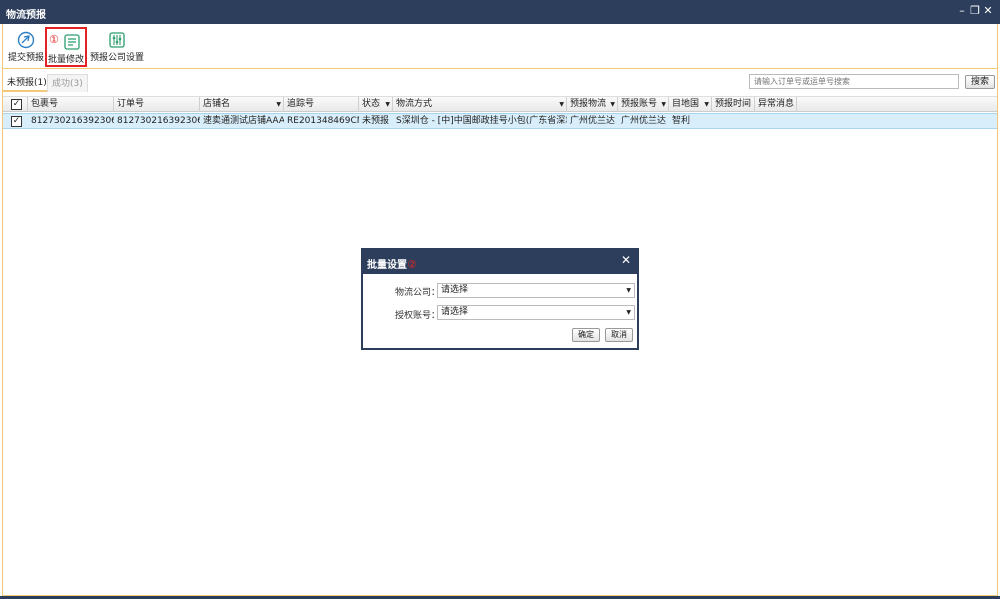 The width and height of the screenshot is (1000, 599). What do you see at coordinates (500, 12) in the screenshot?
I see `window-titlebar: 物流预报 – ❐ ✕` at bounding box center [500, 12].